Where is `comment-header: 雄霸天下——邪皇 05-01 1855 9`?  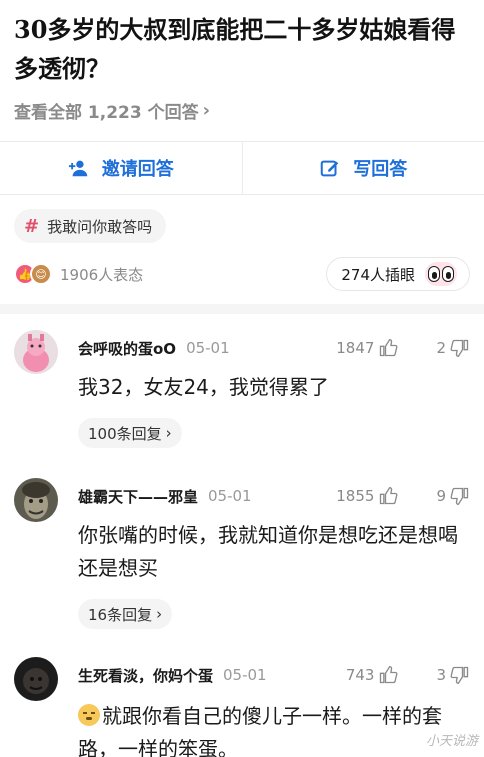 comment-header: 雄霸天下——邪皇 05-01 1855 9 is located at coordinates (274, 496).